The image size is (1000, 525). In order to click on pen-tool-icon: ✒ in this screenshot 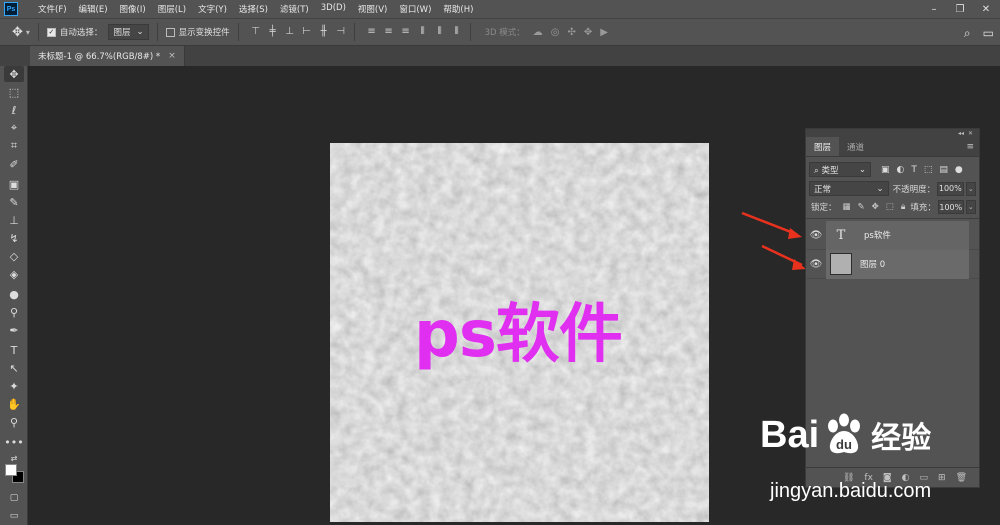, I will do `click(14, 330)`.